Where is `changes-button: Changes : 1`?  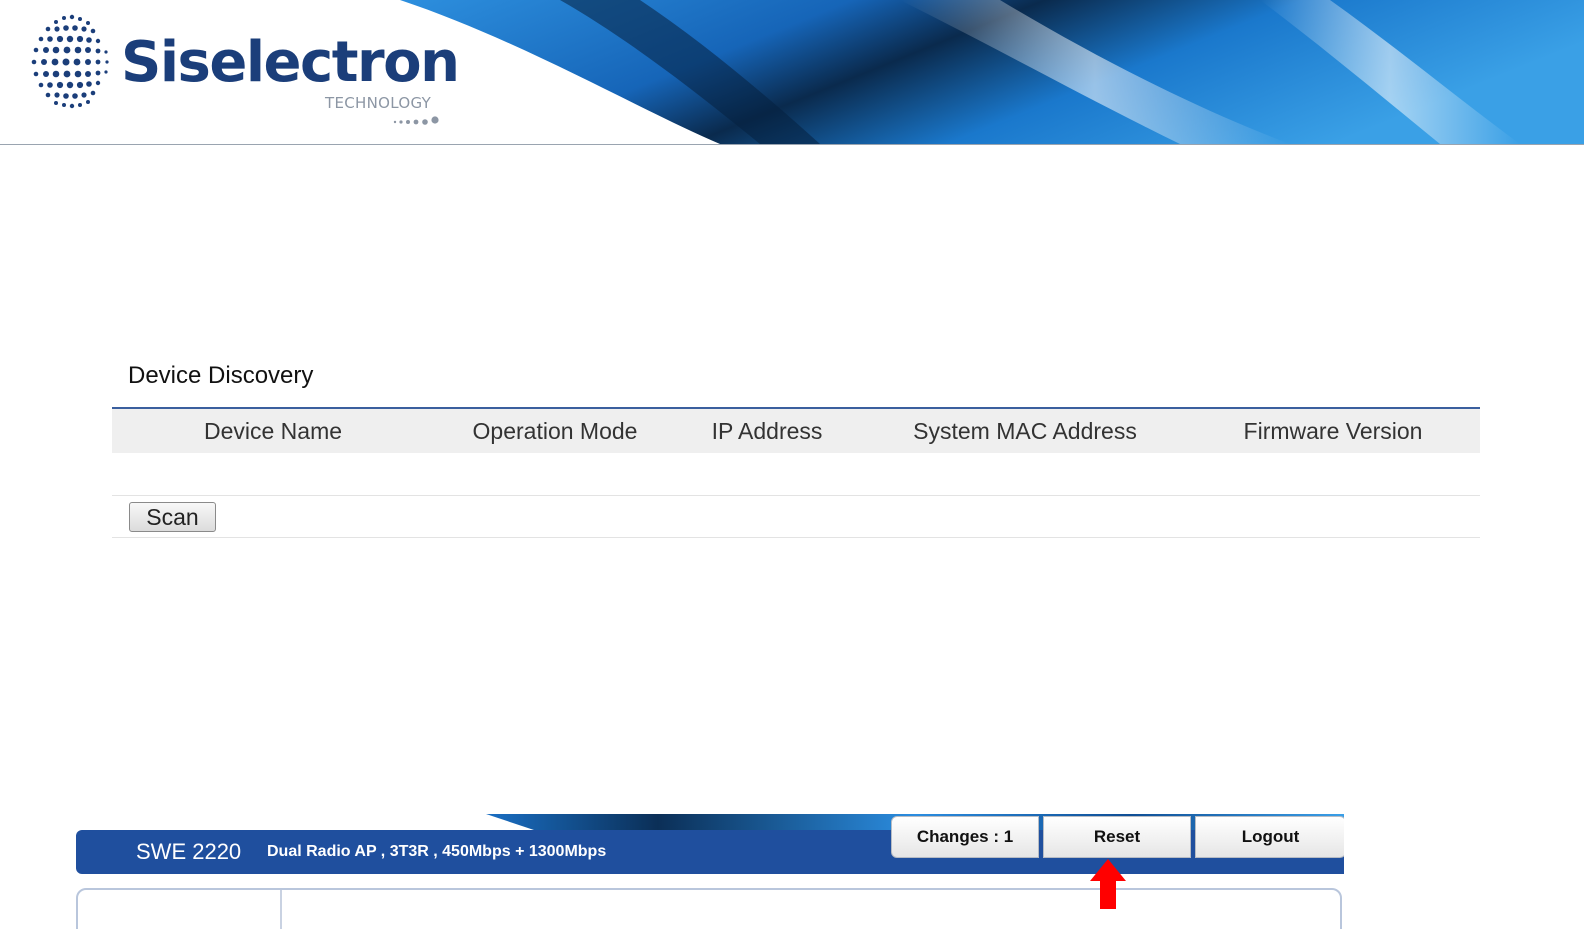 changes-button: Changes : 1 is located at coordinates (965, 837).